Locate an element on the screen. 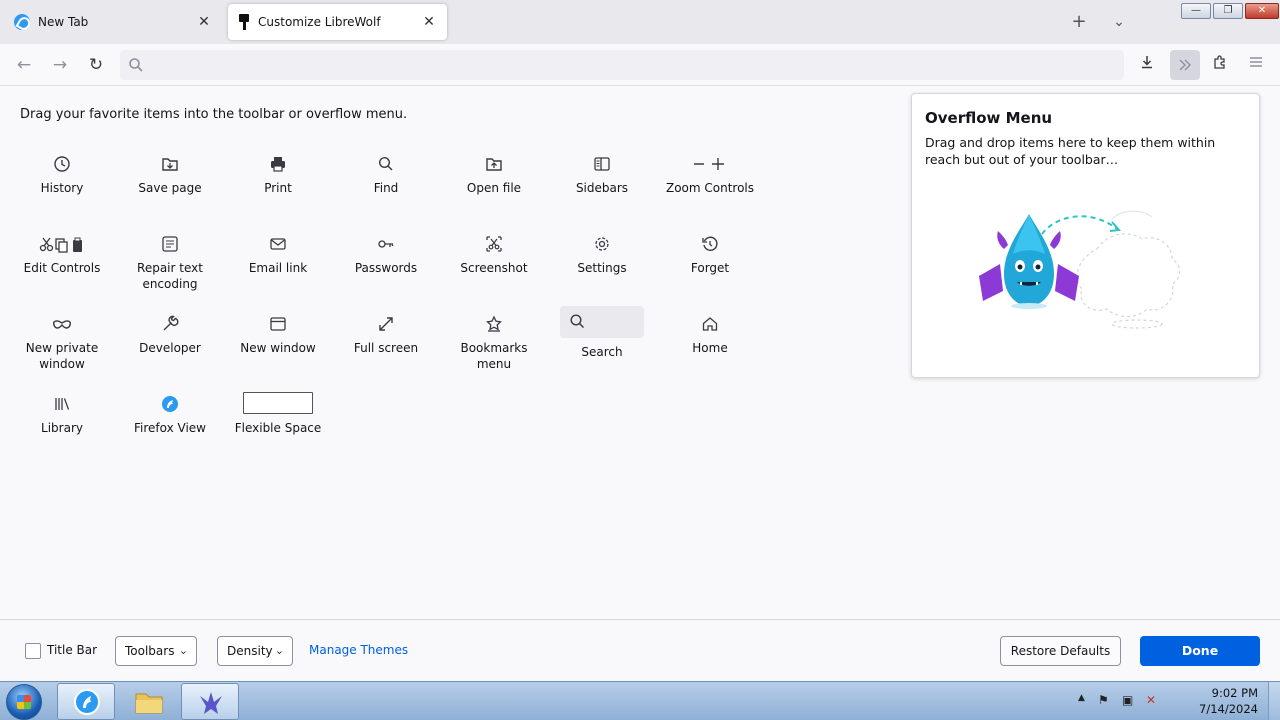 The image size is (1280, 720). palette-item-repair-text-encoding: Repair text encoding is located at coordinates (170, 264).